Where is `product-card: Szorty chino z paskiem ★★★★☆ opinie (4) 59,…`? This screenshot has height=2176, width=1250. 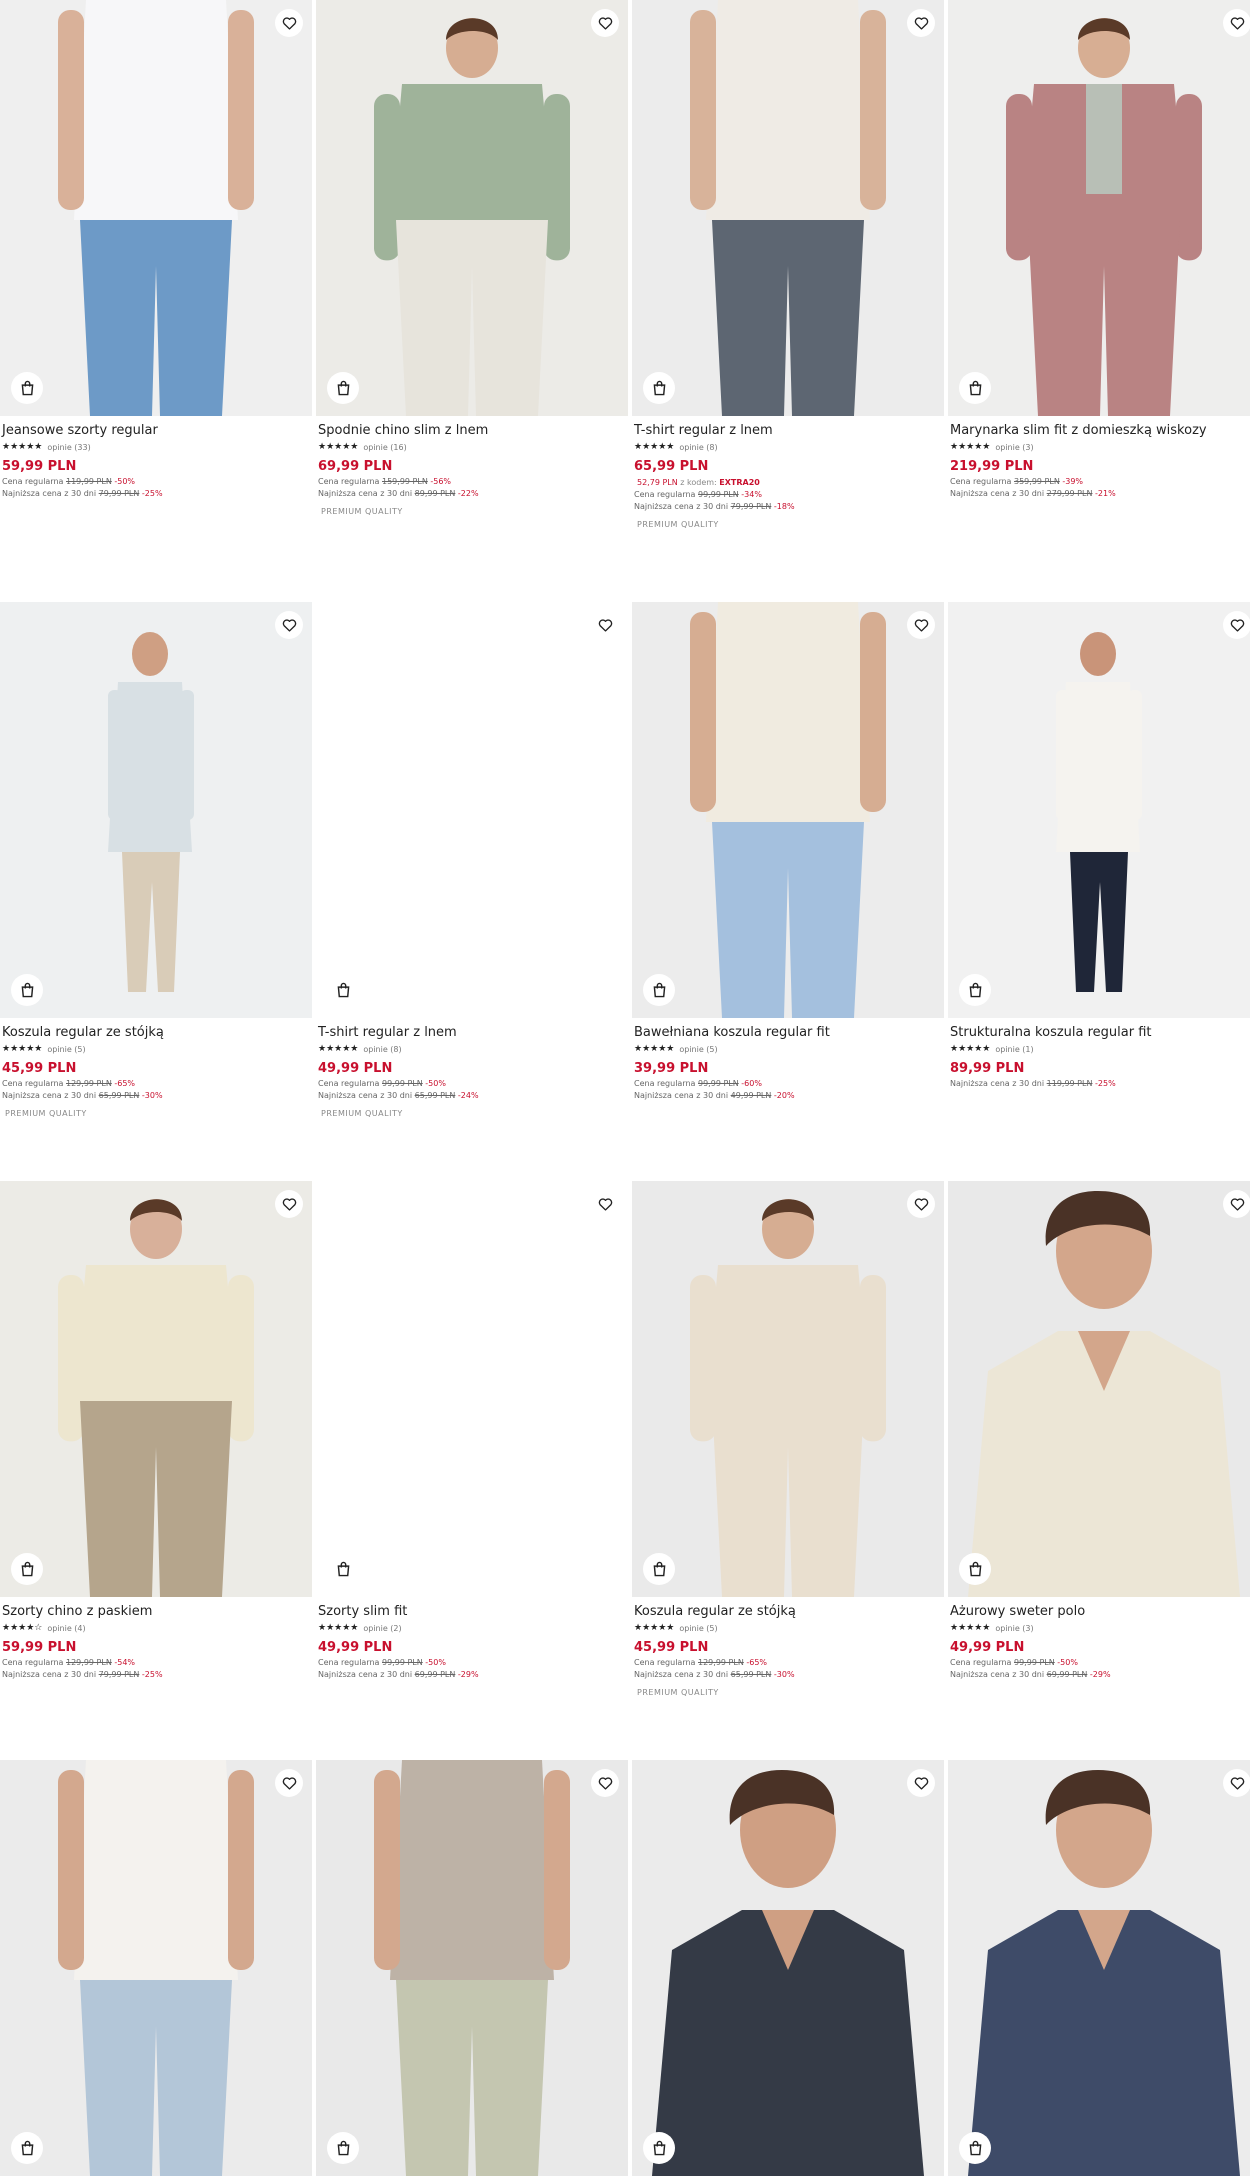 product-card: Szorty chino z paskiem ★★★★☆ opinie (4) 59,… is located at coordinates (156, 1430).